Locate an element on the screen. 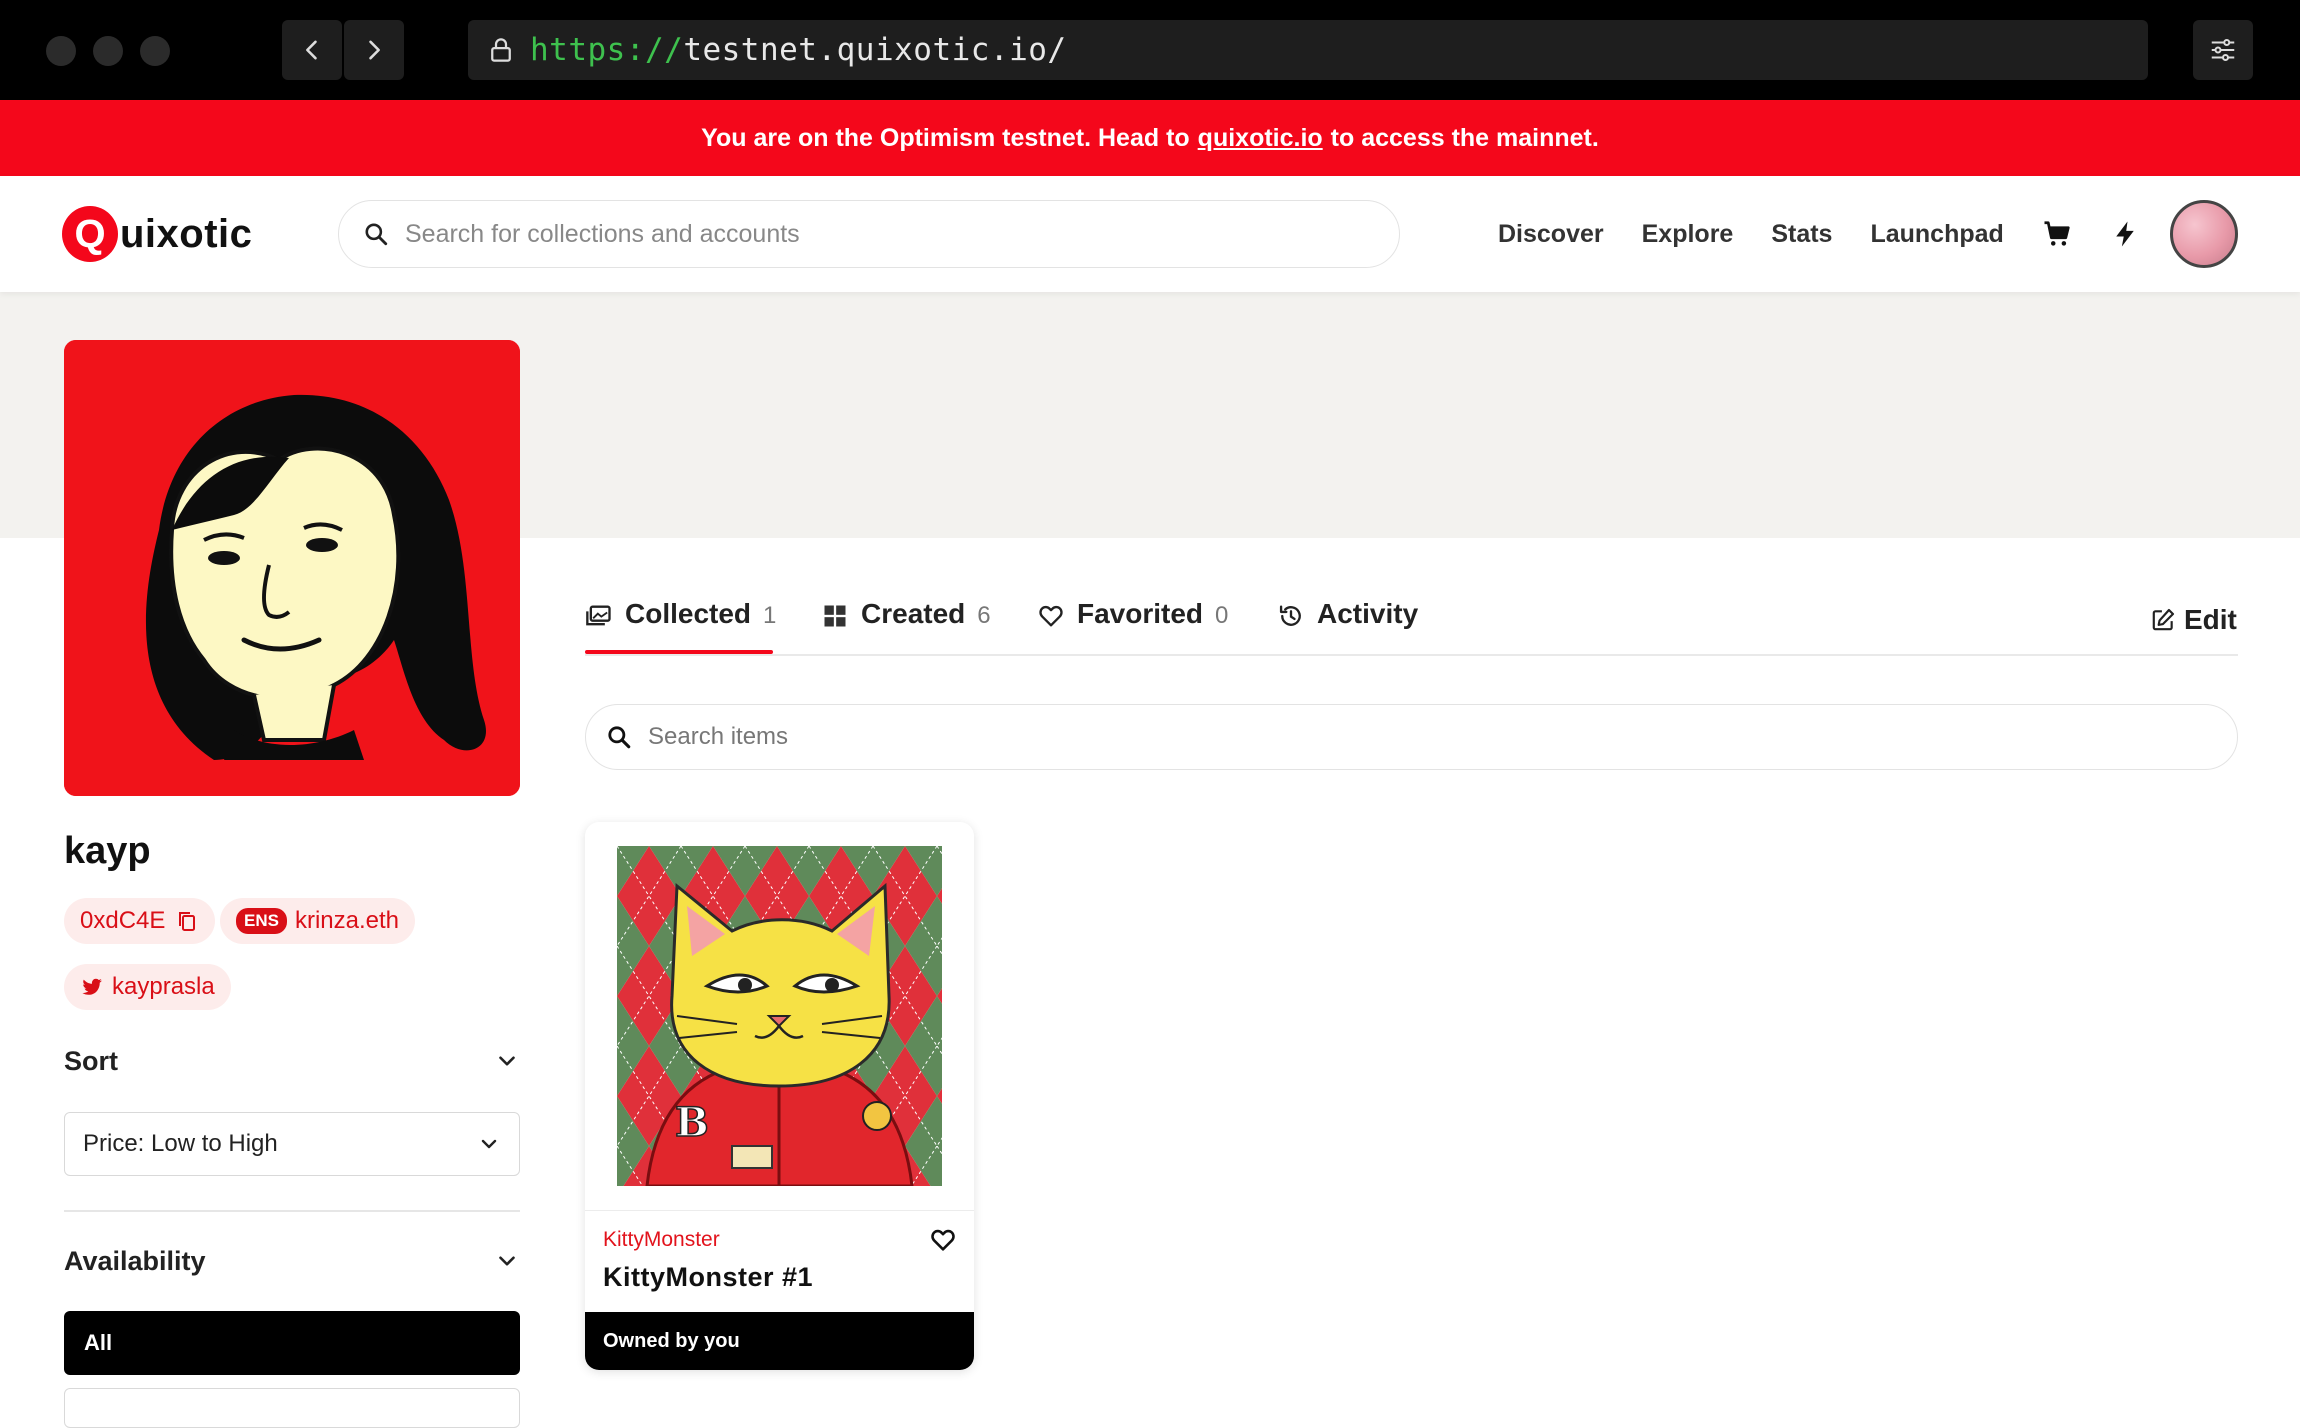 The image size is (2300, 1428). window-minimize-button is located at coordinates (108, 51).